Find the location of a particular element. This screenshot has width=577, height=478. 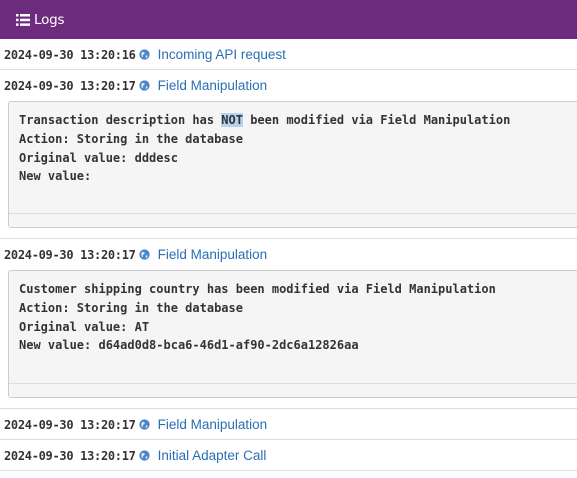

list-icon is located at coordinates (23, 19).